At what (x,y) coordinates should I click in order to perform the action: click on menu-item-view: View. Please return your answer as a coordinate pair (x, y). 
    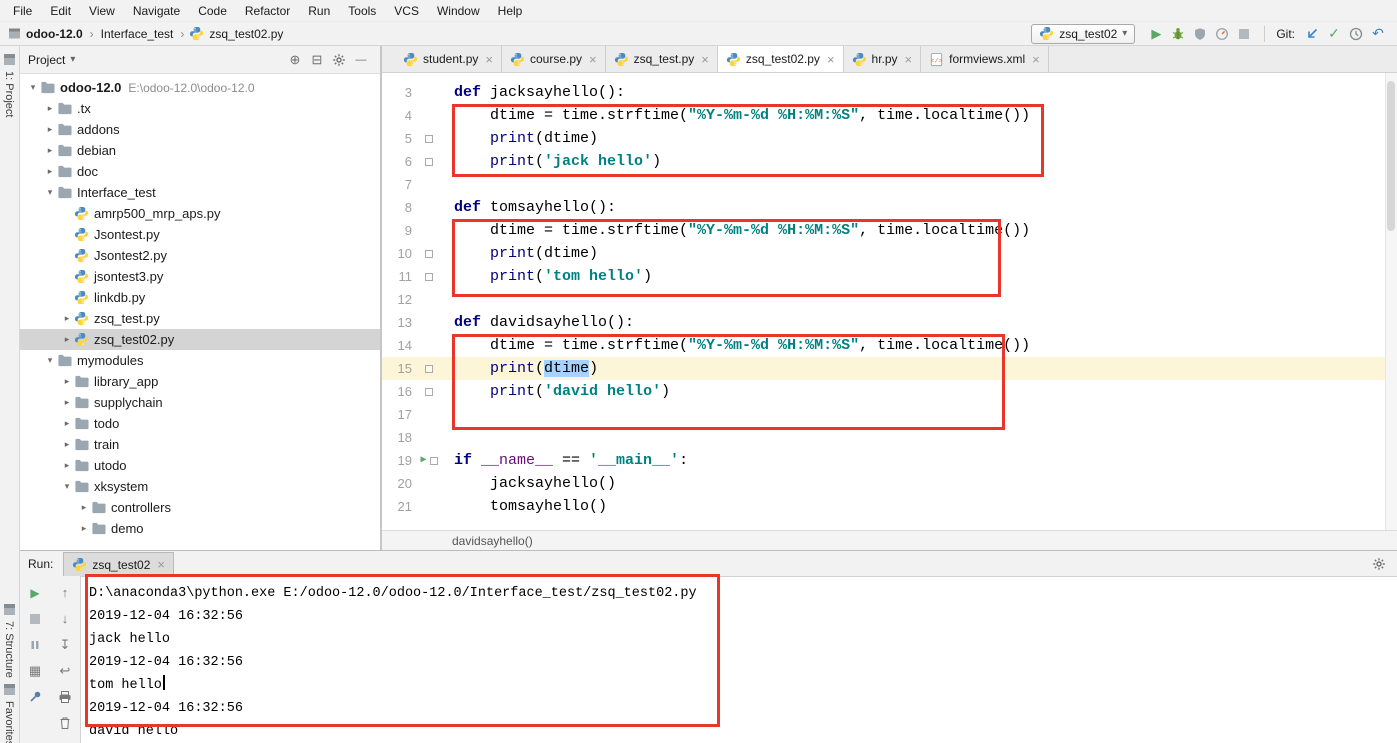
    Looking at the image, I should click on (102, 11).